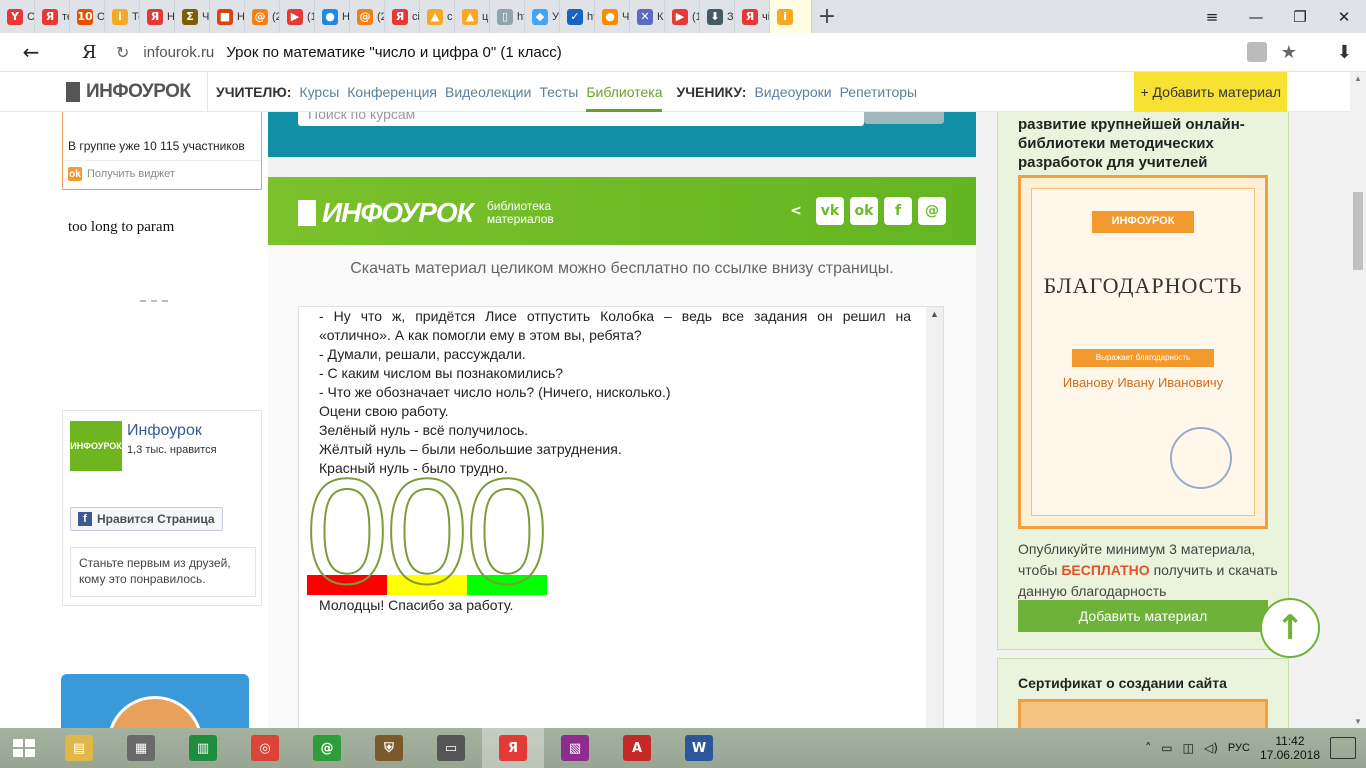  Describe the element at coordinates (157, 16) in the screenshot. I see `browser-tab: ЯН` at that location.